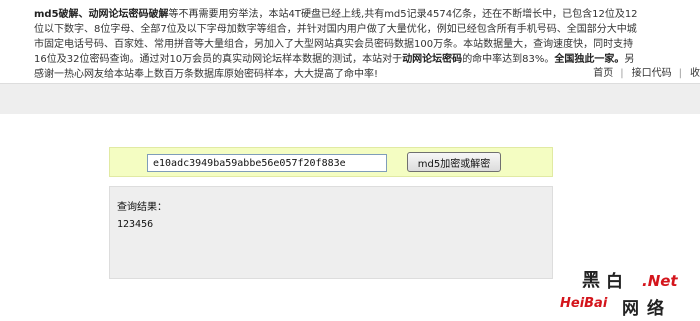  Describe the element at coordinates (591, 280) in the screenshot. I see `watermark-cn-left: 黑` at that location.